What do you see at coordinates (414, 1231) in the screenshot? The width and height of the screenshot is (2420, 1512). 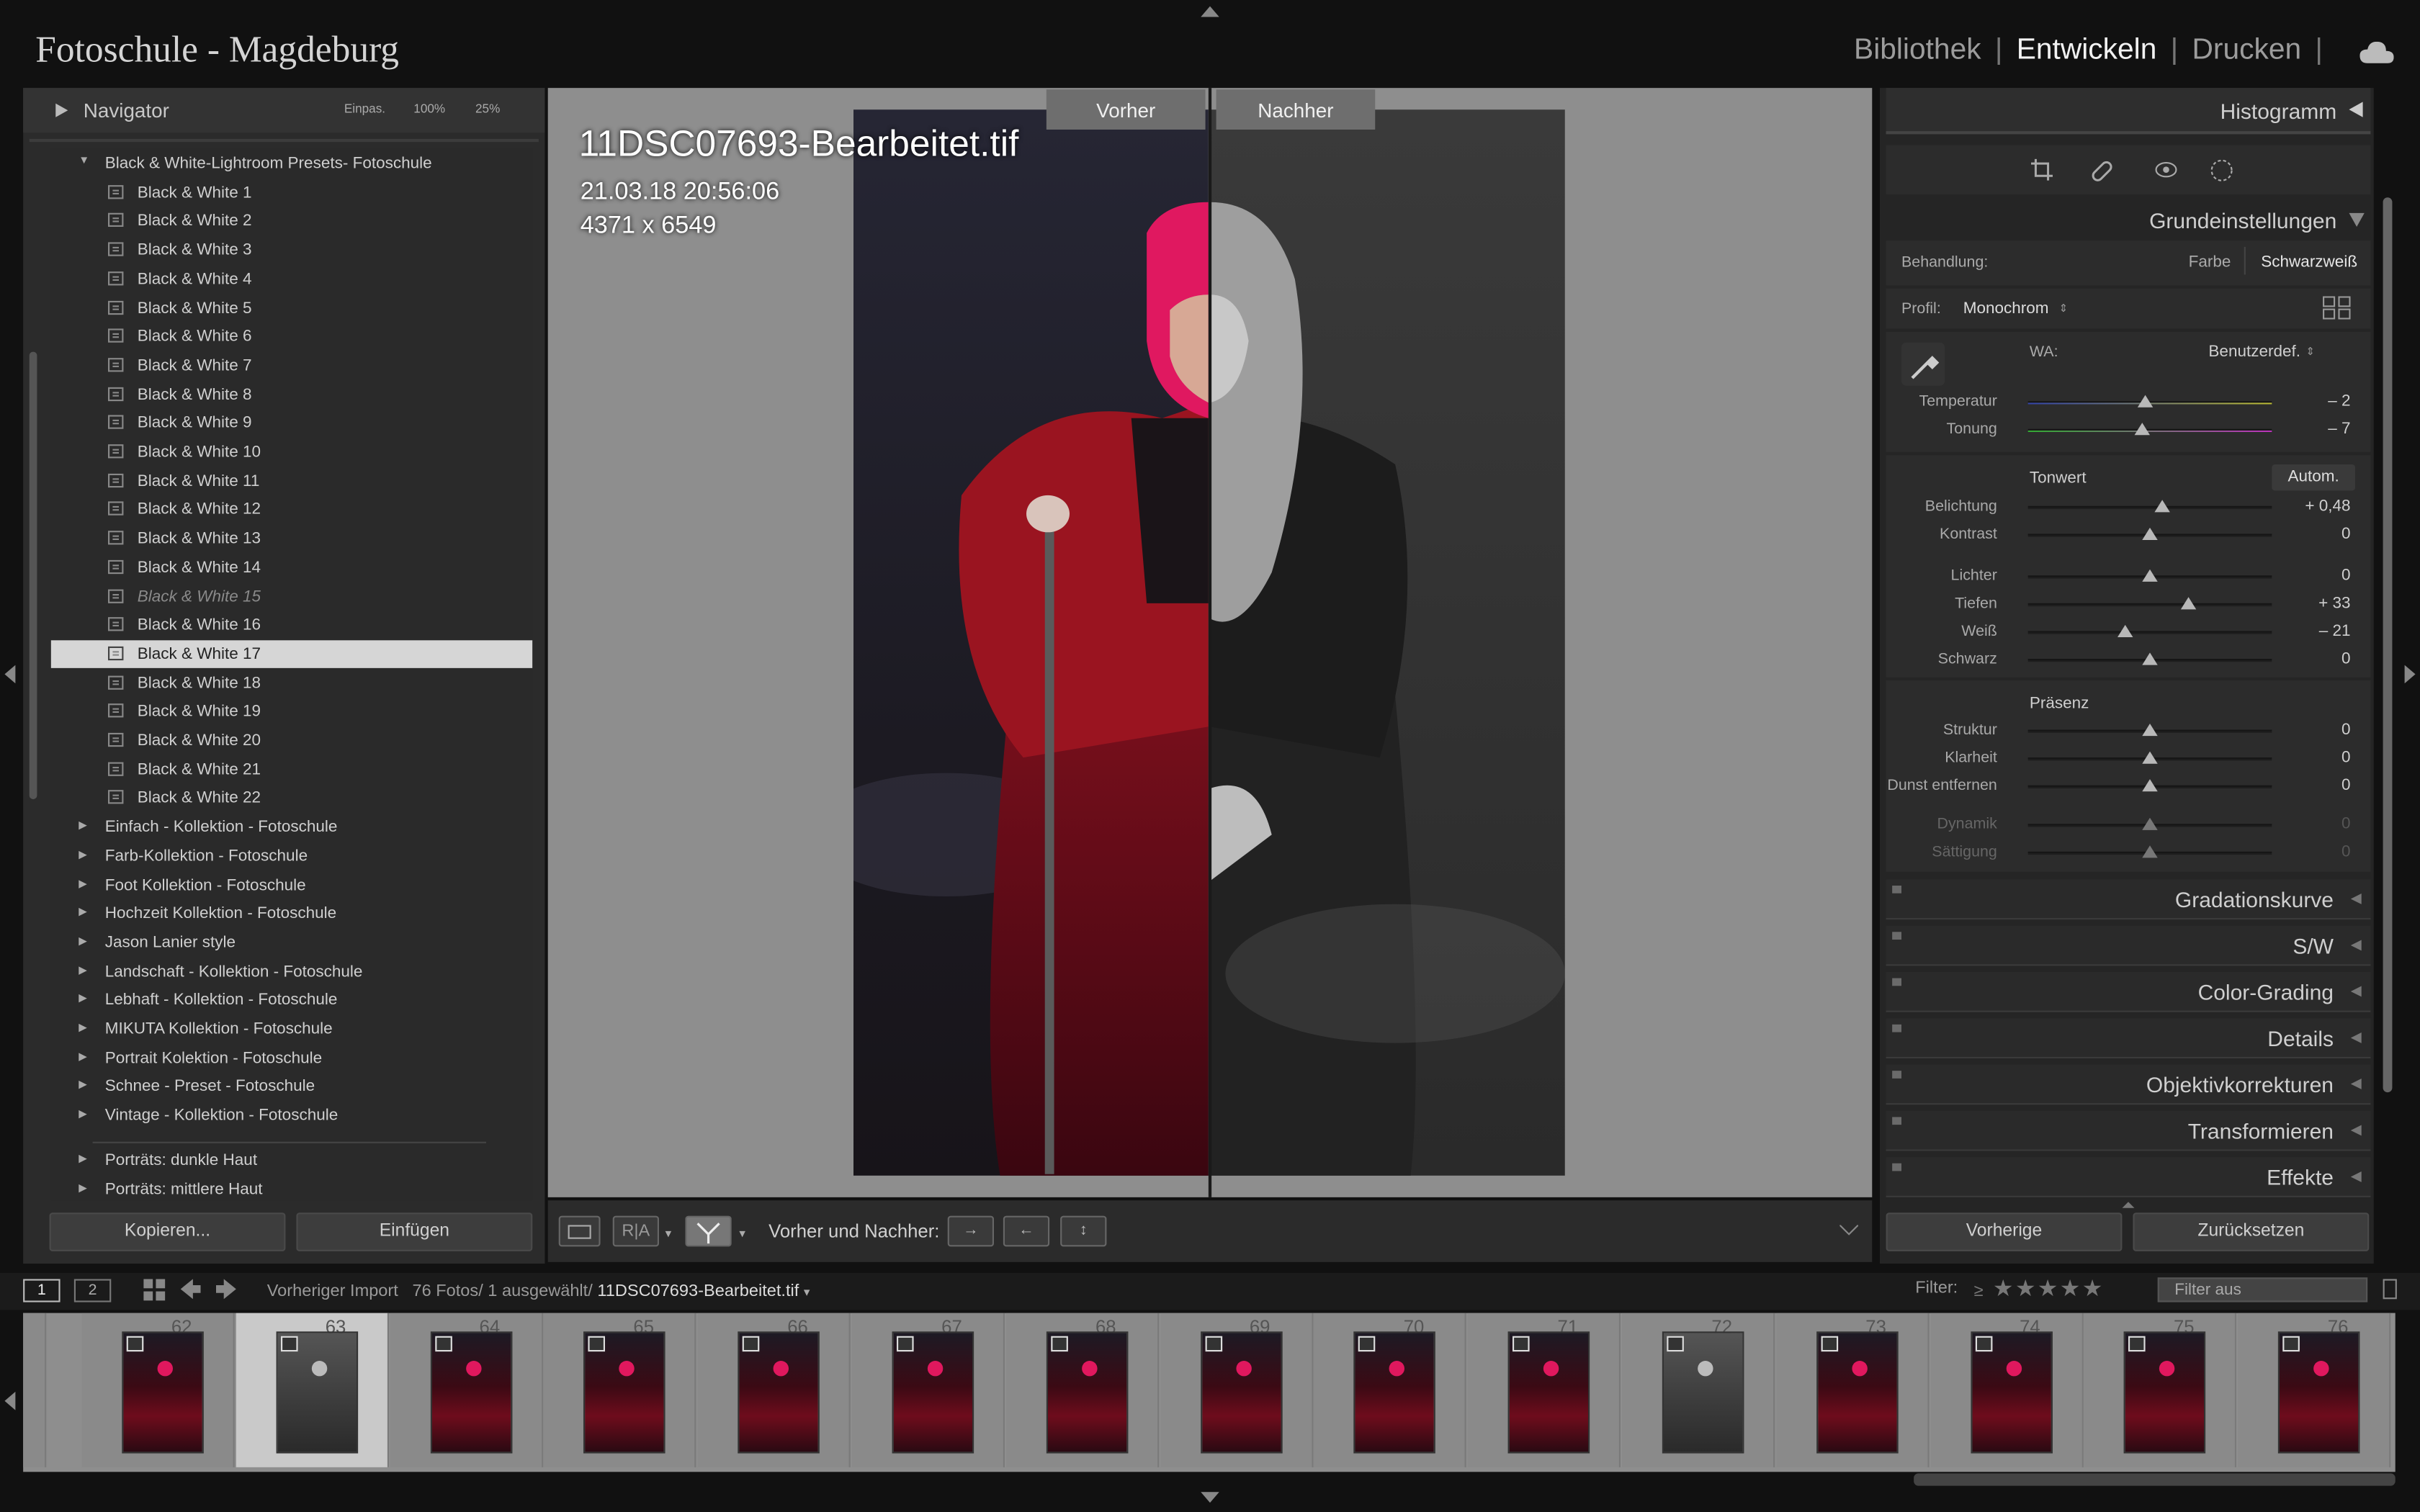 I see `paste-settings-button: Einfügen` at bounding box center [414, 1231].